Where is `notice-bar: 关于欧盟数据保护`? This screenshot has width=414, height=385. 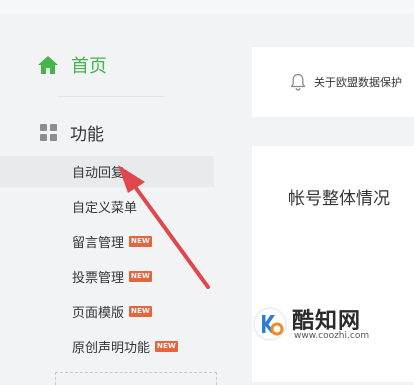 notice-bar: 关于欧盟数据保护 is located at coordinates (333, 82).